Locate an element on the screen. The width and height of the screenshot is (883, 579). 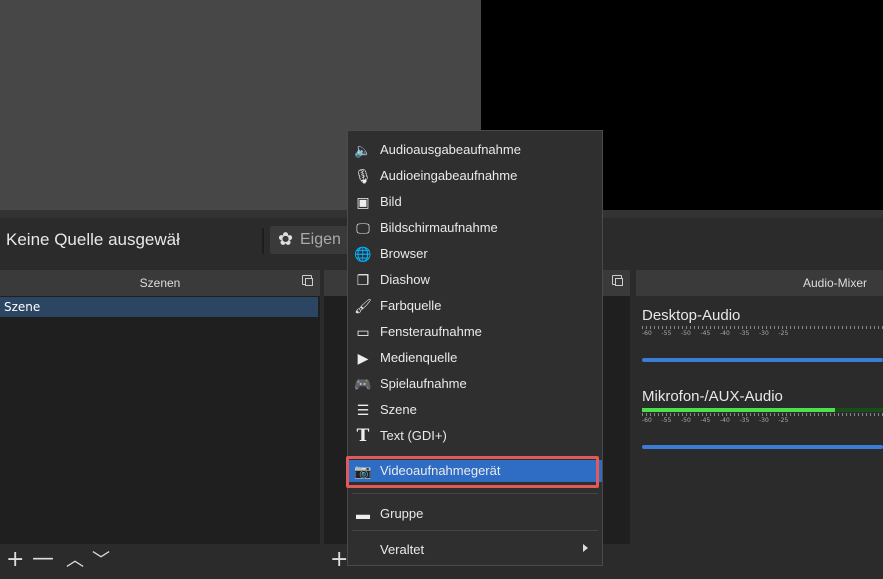
play-icon: ▶ is located at coordinates (363, 358).